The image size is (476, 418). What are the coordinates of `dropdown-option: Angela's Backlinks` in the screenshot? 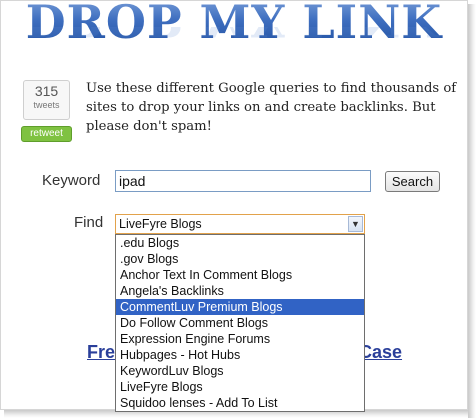 It's located at (240, 291).